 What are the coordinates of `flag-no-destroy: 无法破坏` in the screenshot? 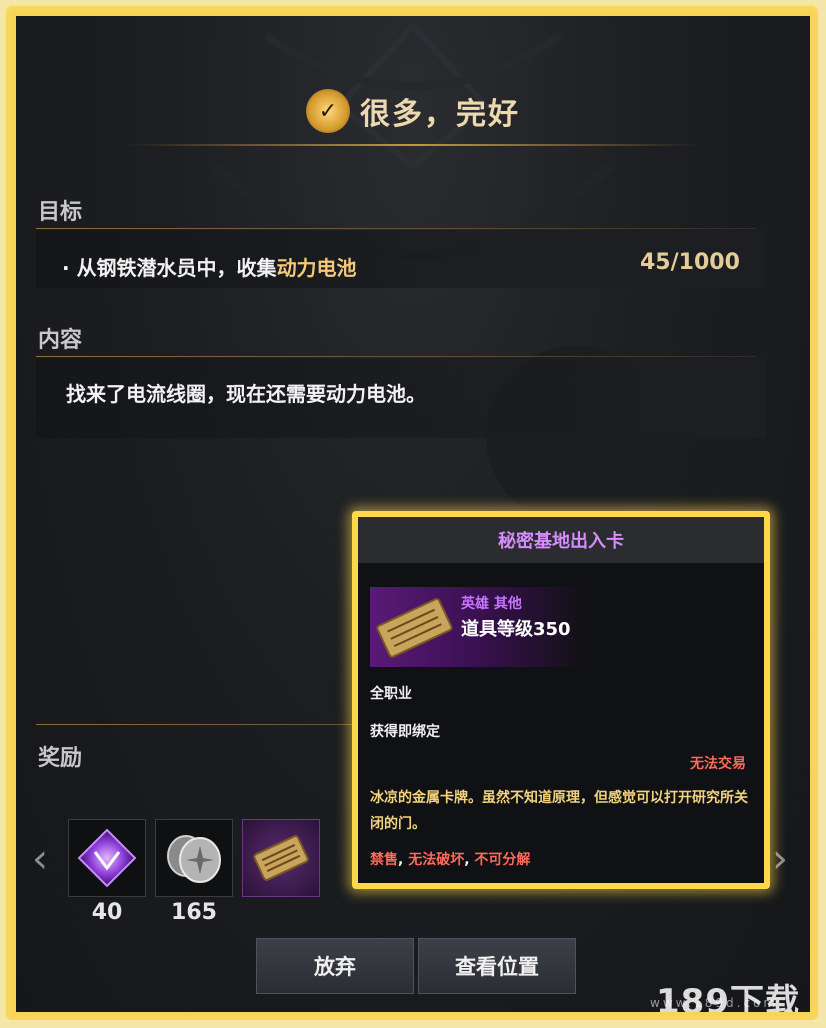 It's located at (436, 860).